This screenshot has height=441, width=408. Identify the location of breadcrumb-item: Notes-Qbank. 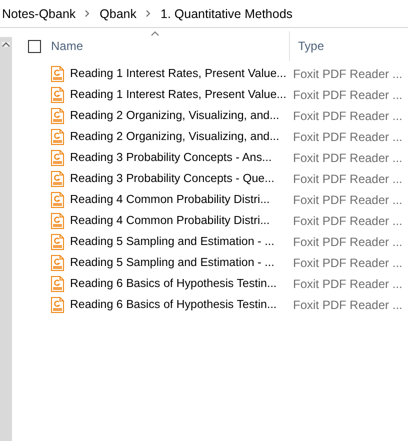
(39, 14).